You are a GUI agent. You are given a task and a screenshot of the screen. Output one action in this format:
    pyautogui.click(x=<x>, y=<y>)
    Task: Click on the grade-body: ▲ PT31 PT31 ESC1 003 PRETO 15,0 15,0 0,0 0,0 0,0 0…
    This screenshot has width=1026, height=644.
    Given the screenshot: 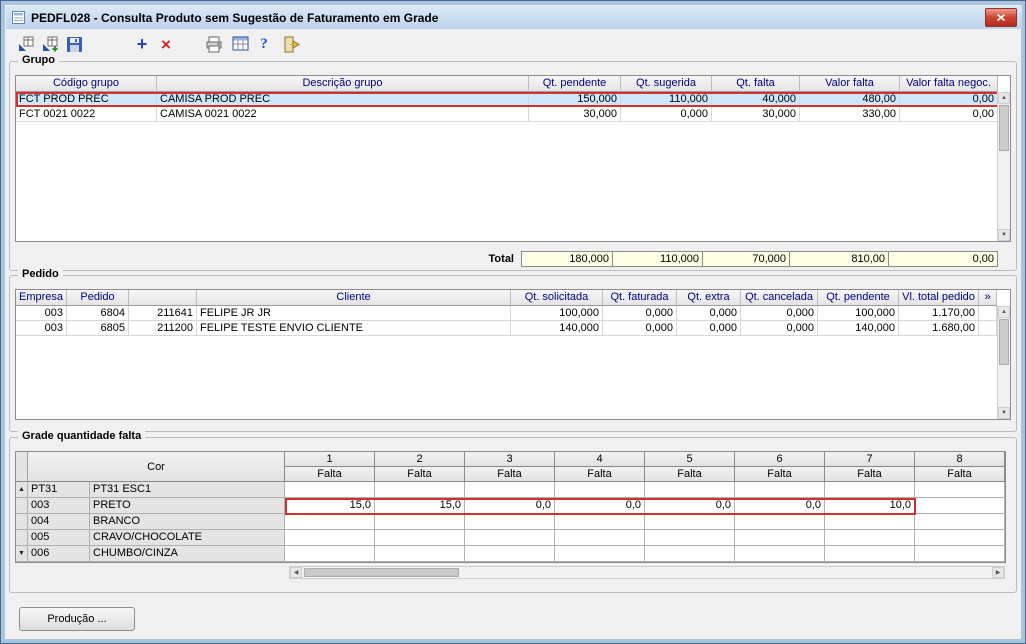 What is the action you would take?
    pyautogui.click(x=510, y=522)
    